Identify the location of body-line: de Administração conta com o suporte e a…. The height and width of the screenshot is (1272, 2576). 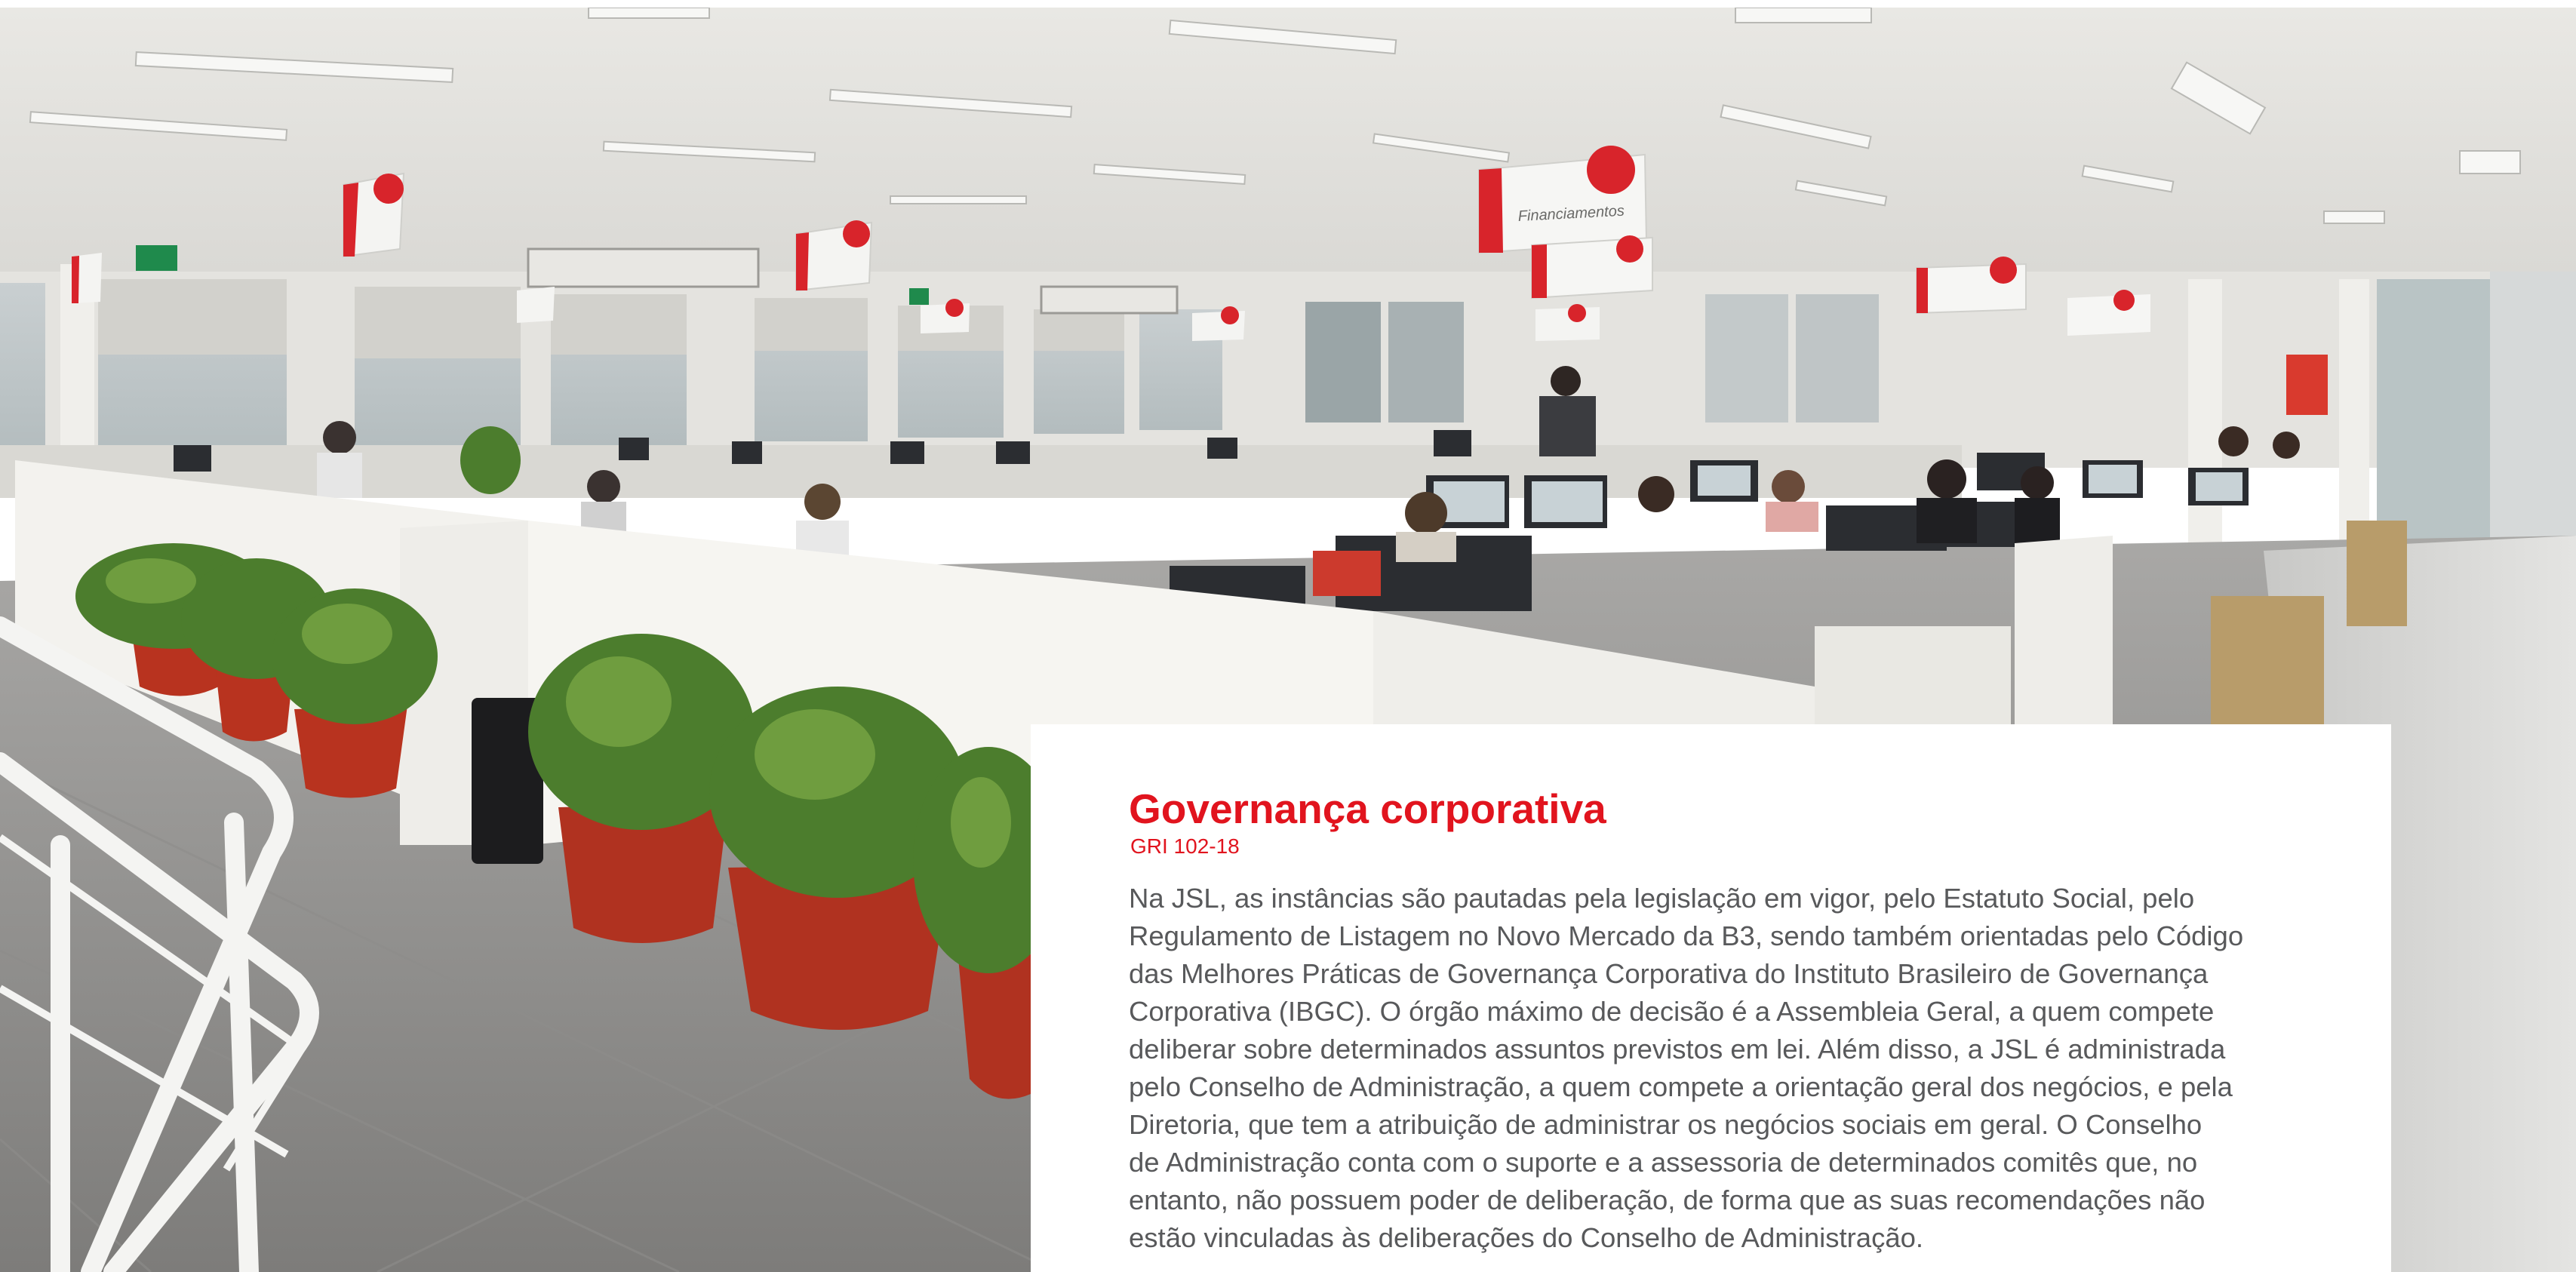
(1663, 1162).